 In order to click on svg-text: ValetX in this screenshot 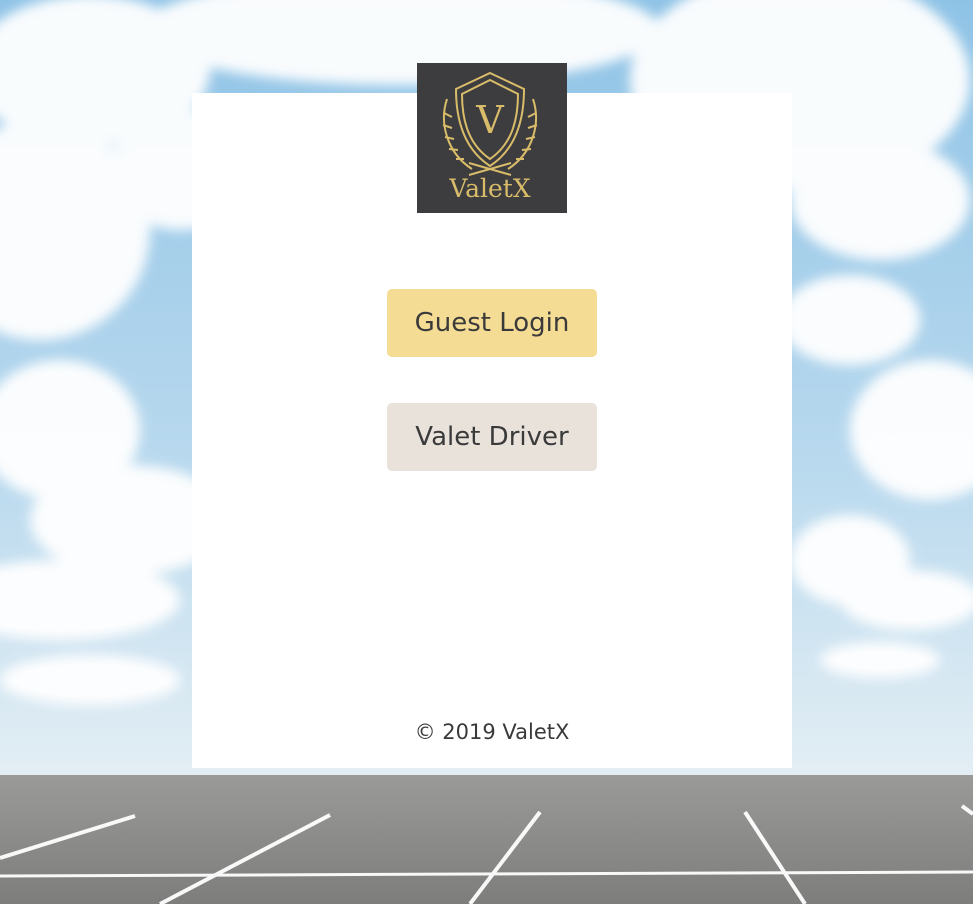, I will do `click(489, 188)`.